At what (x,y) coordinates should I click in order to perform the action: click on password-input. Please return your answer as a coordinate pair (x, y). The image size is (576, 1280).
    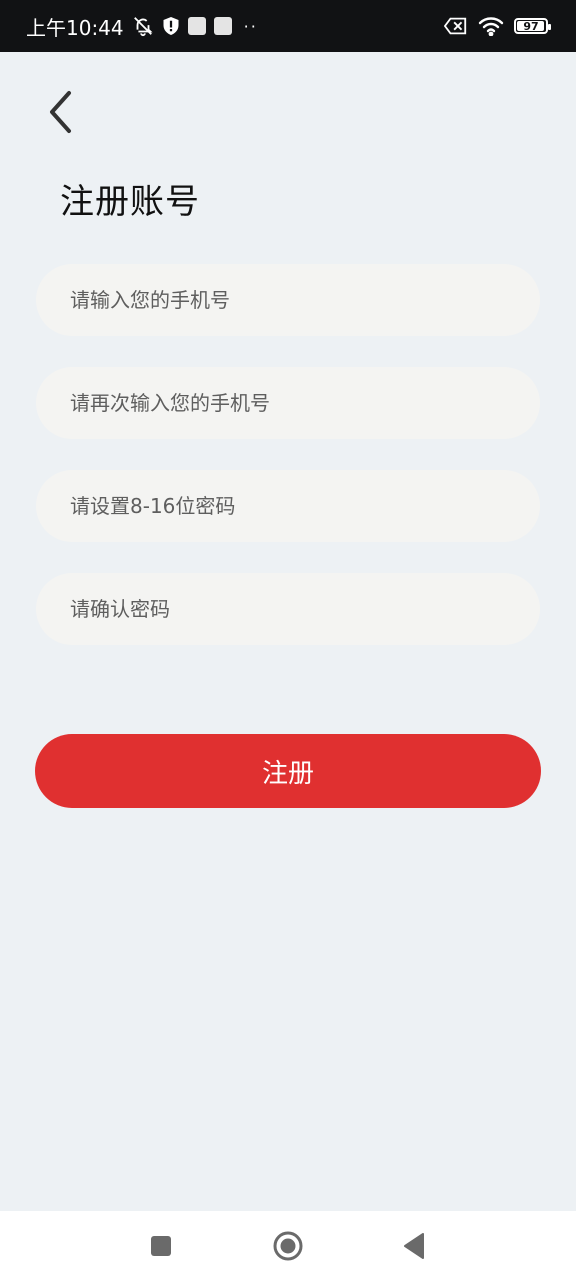
    Looking at the image, I should click on (288, 506).